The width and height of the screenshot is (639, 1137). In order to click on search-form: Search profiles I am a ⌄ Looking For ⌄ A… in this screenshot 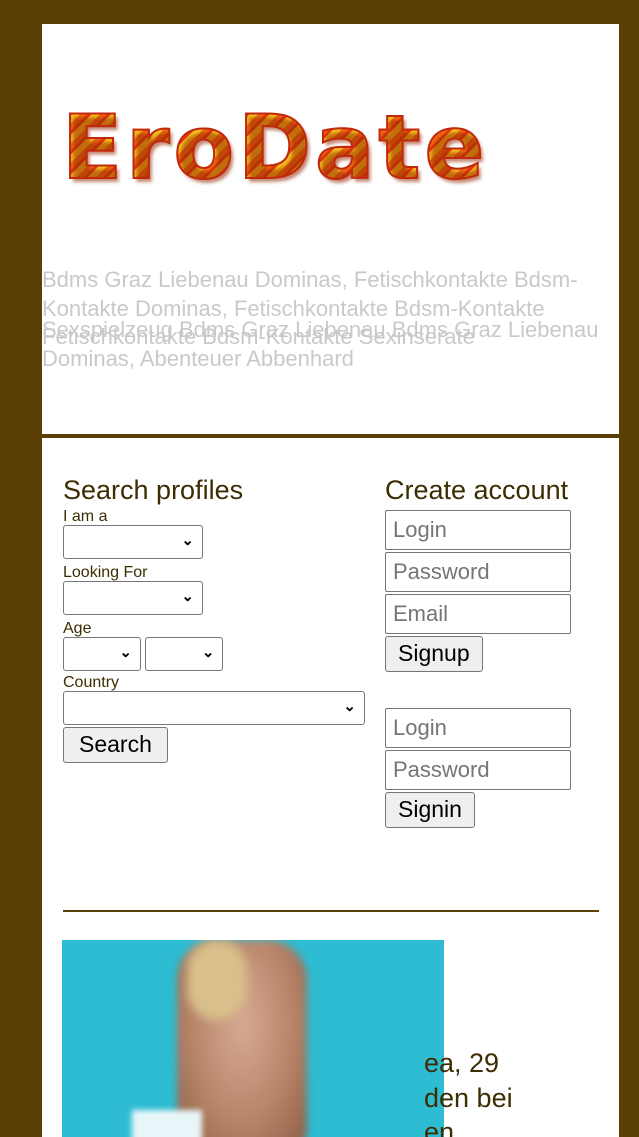, I will do `click(214, 619)`.